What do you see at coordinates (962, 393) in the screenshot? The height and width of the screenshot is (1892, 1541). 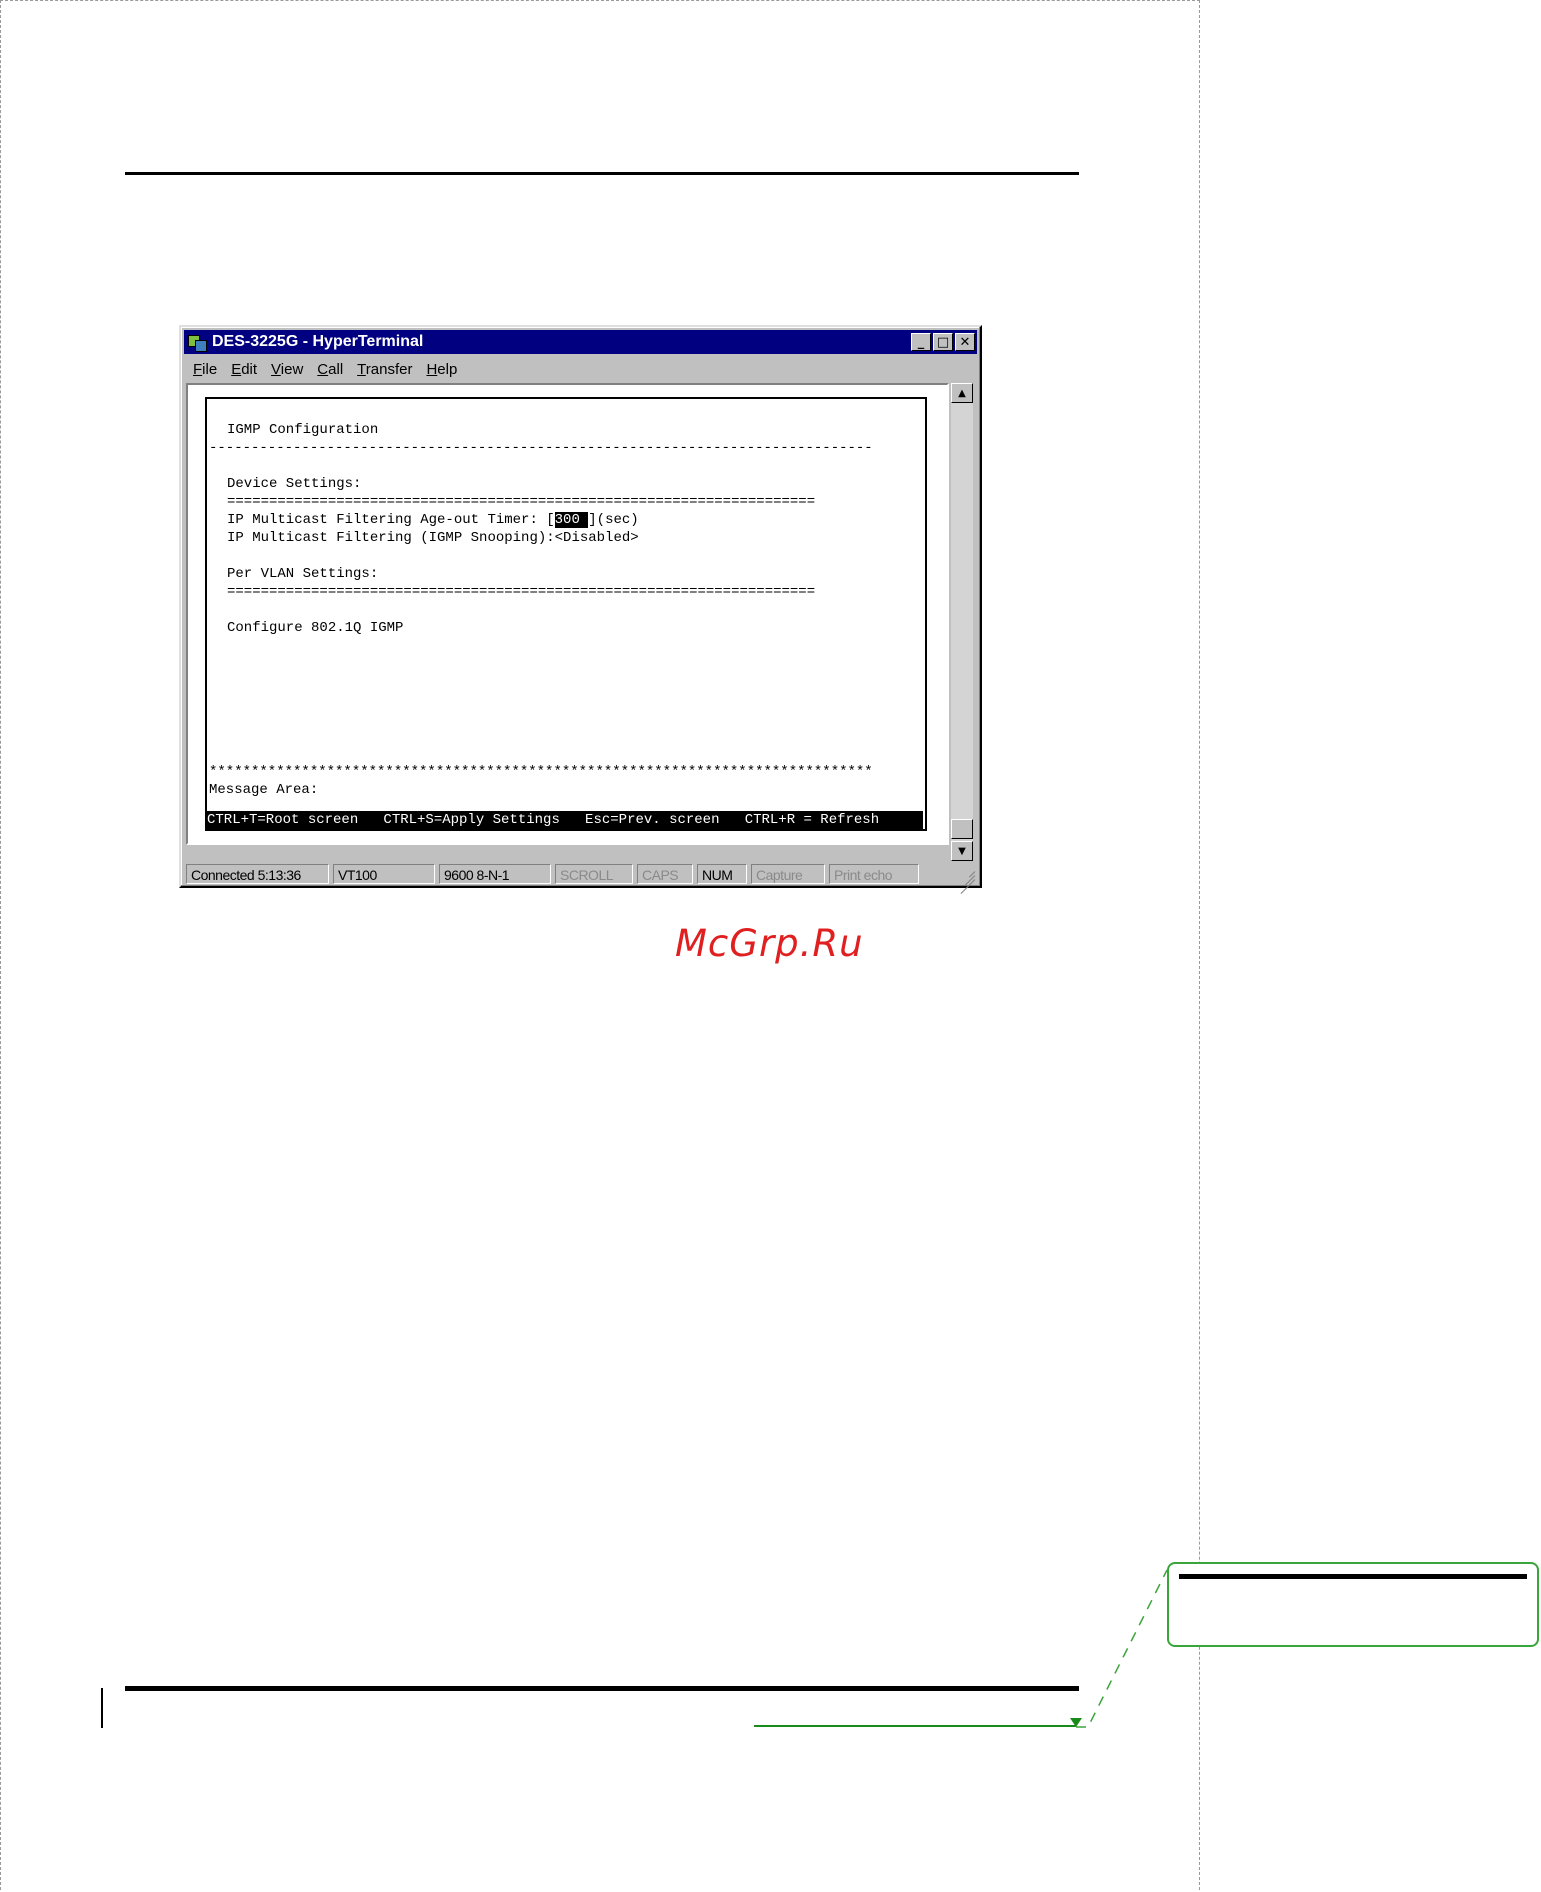 I see `scroll-up-icon: ▲` at bounding box center [962, 393].